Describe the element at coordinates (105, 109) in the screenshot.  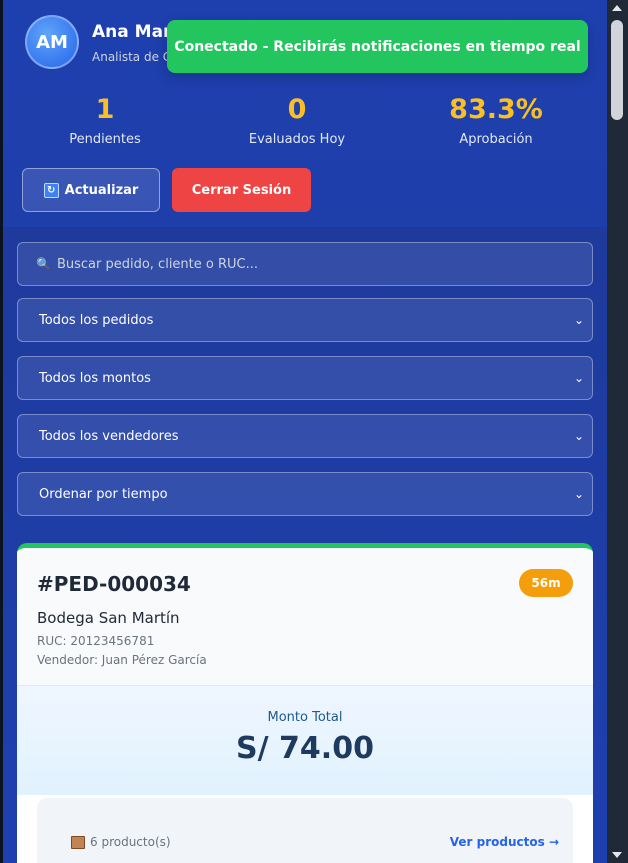
I see `stat-value: 1` at that location.